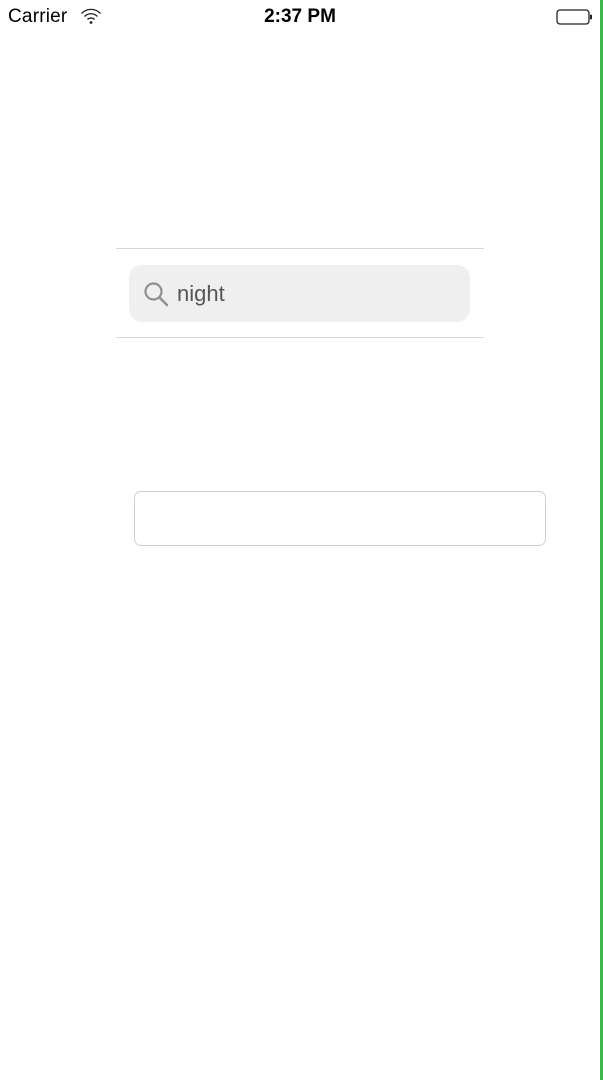 The height and width of the screenshot is (1080, 603). I want to click on status-time: 2:37 PM, so click(300, 16).